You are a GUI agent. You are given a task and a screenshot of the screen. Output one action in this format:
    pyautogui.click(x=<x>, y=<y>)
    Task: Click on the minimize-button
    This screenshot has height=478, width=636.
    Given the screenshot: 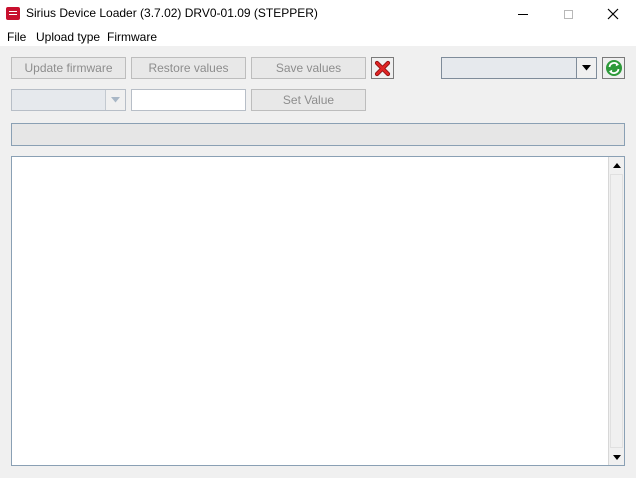 What is the action you would take?
    pyautogui.click(x=523, y=14)
    